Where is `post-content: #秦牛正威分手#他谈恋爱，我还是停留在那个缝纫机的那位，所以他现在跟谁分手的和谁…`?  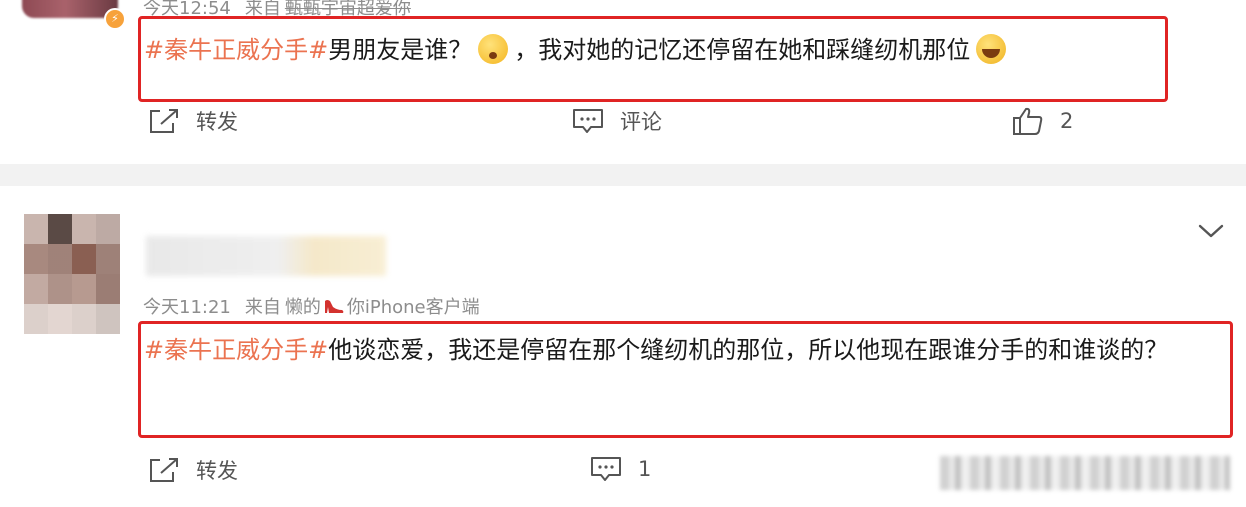
post-content: #秦牛正威分手#他谈恋爱，我还是停留在那个缝纫机的那位，所以他现在跟谁分手的和谁… is located at coordinates (682, 350).